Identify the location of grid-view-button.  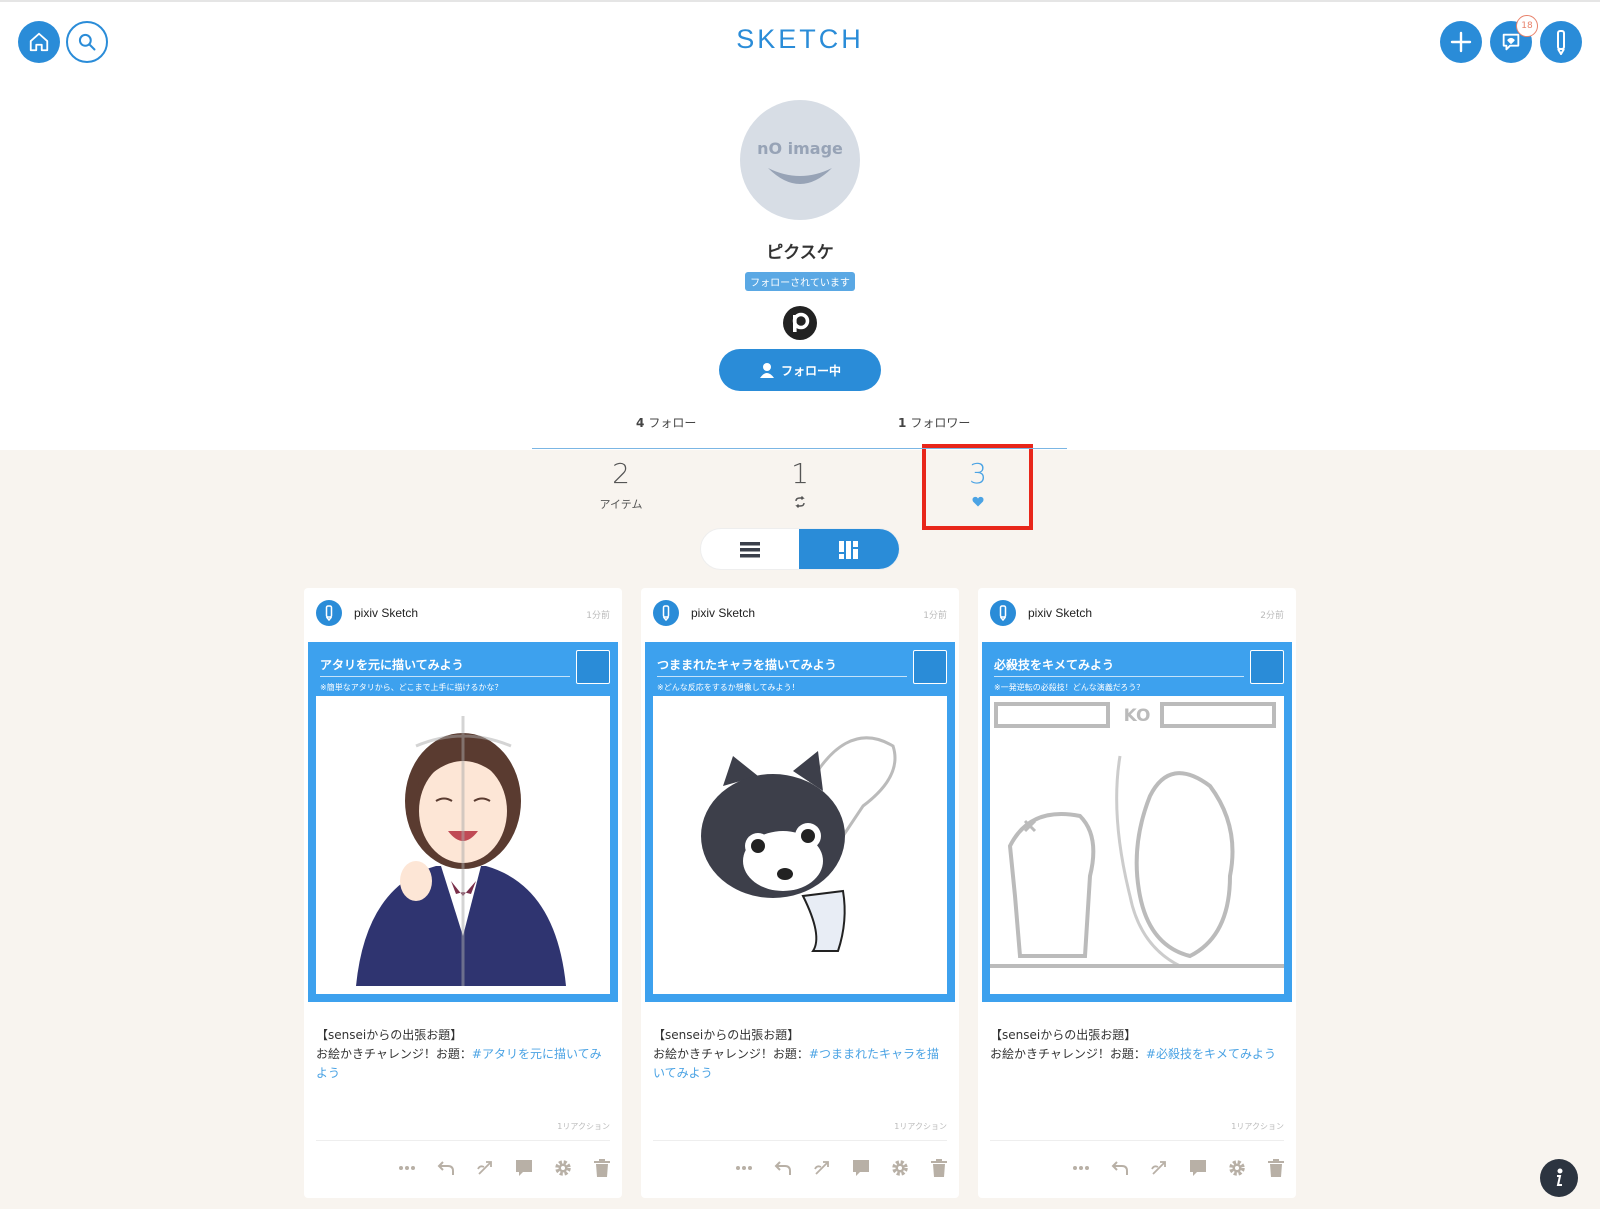
(849, 549).